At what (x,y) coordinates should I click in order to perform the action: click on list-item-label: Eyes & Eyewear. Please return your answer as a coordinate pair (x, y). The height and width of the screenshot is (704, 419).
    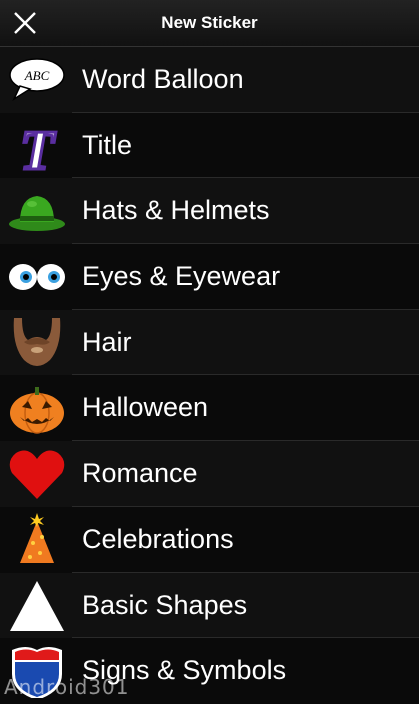
    Looking at the image, I should click on (181, 276).